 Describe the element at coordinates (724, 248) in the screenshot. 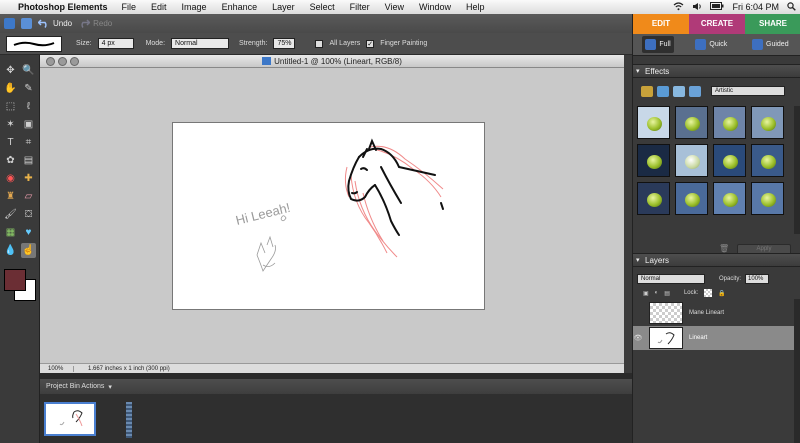

I see `trash-icon: 🗑` at that location.